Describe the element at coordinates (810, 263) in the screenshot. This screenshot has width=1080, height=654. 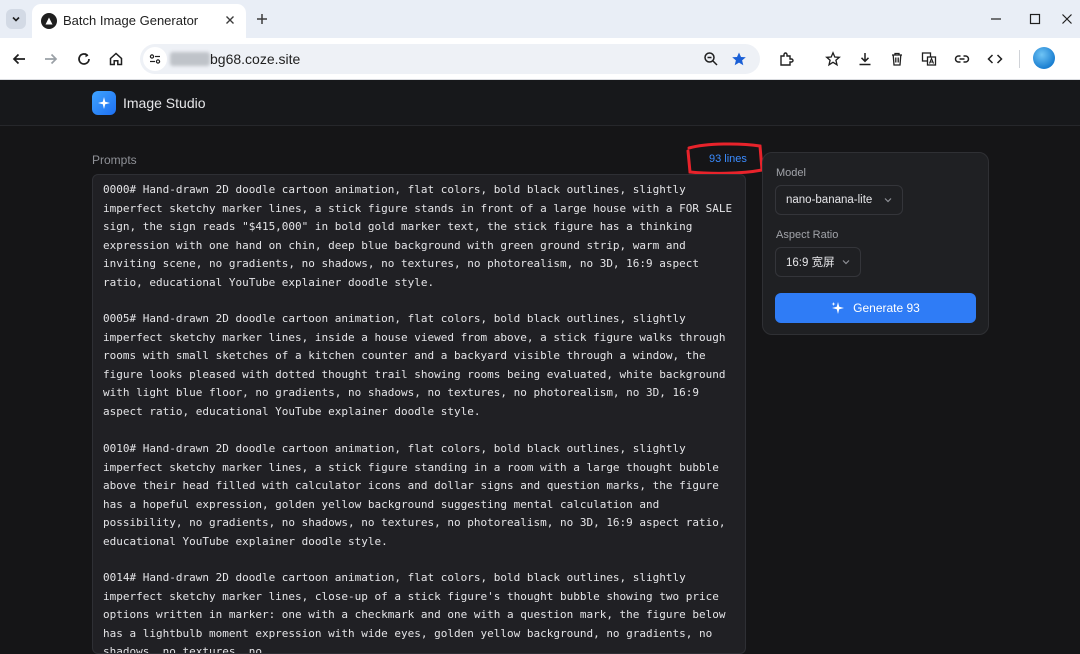
I see `aspect-ratio-value: 16:9 宽屏` at that location.